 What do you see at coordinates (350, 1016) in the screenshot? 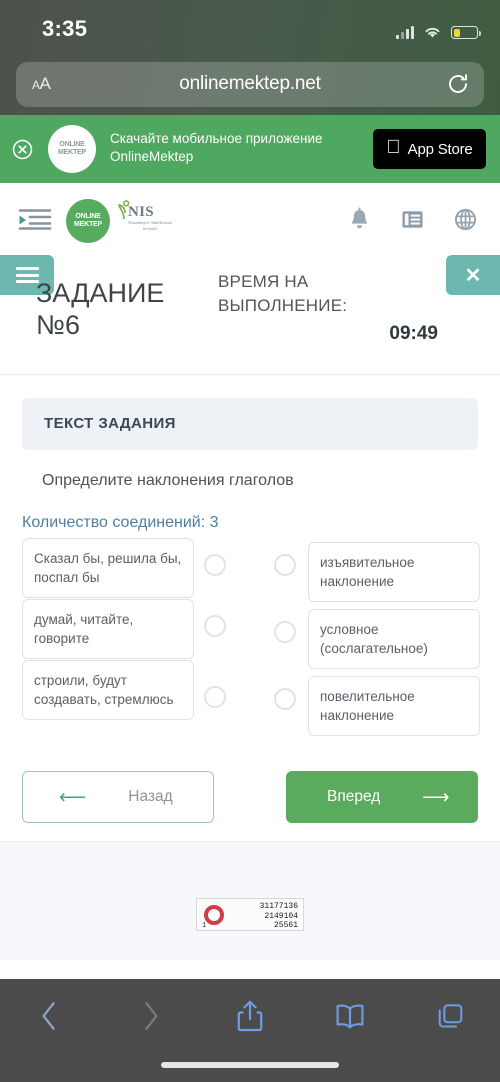
I see `book-icon` at bounding box center [350, 1016].